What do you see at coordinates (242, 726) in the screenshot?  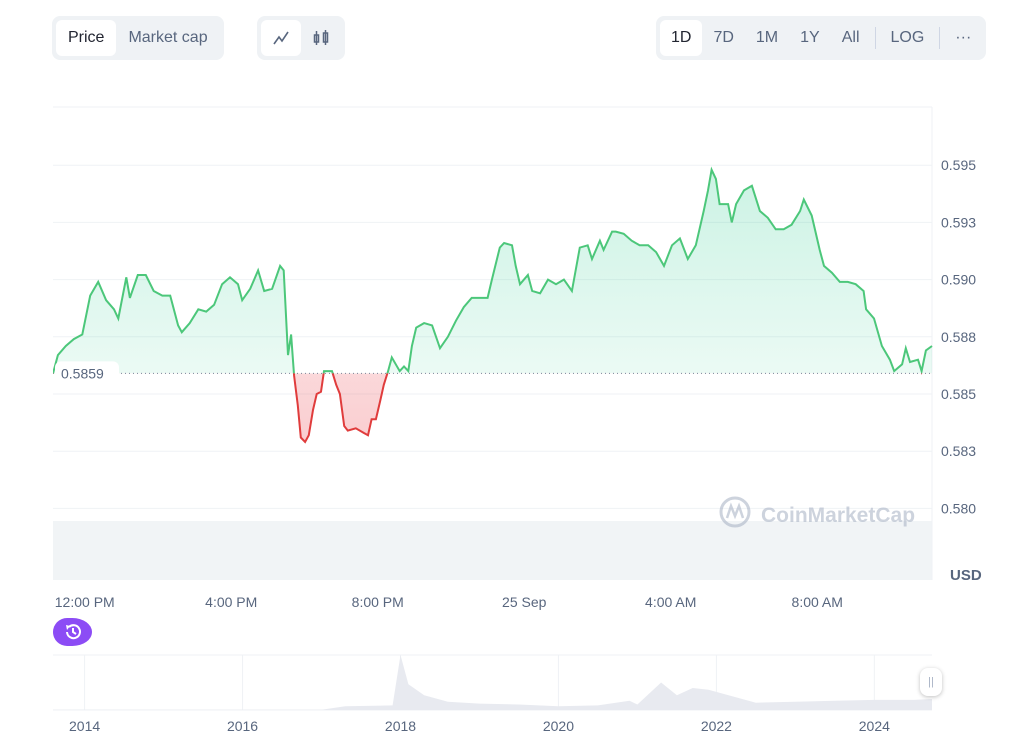 I see `navigator-year-label: 2016` at bounding box center [242, 726].